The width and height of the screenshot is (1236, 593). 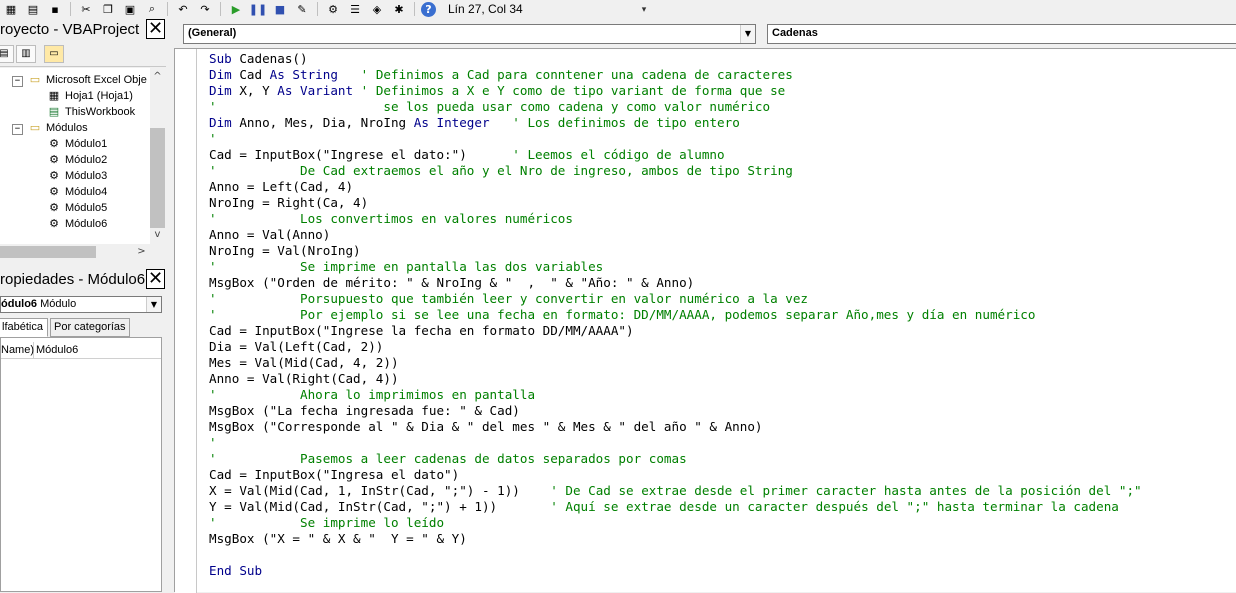 What do you see at coordinates (675, 251) in the screenshot?
I see `code-line: NroIng = Val(NroIng)` at bounding box center [675, 251].